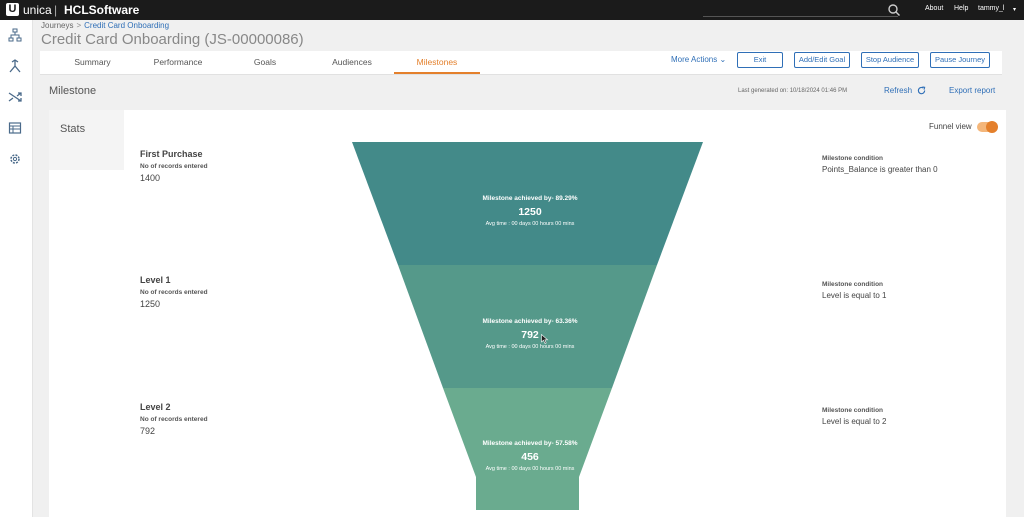  Describe the element at coordinates (530, 335) in the screenshot. I see `milestone-achieved-count: 792` at that location.